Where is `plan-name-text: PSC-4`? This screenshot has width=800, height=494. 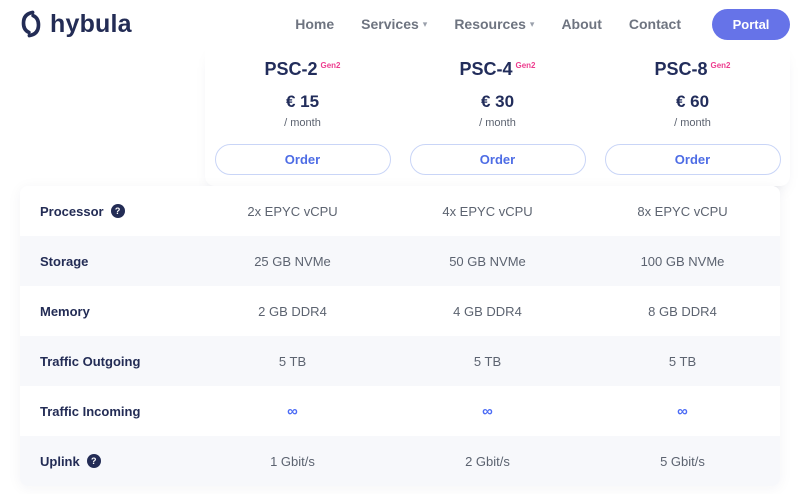 plan-name-text: PSC-4 is located at coordinates (486, 69).